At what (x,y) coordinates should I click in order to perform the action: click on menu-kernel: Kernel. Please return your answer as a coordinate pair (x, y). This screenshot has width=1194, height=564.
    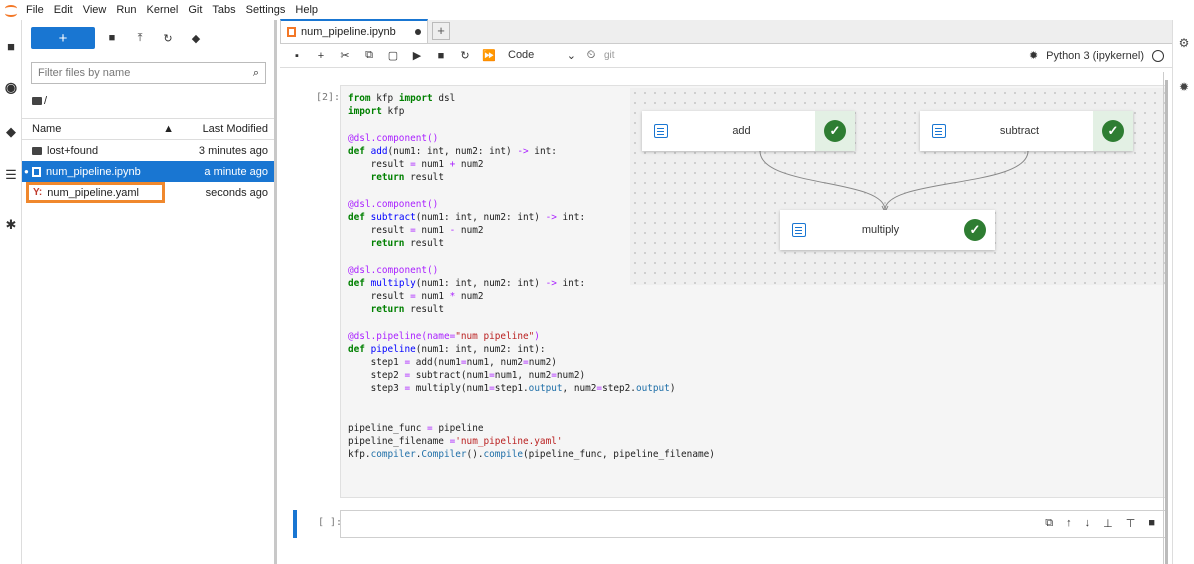
    Looking at the image, I should click on (163, 10).